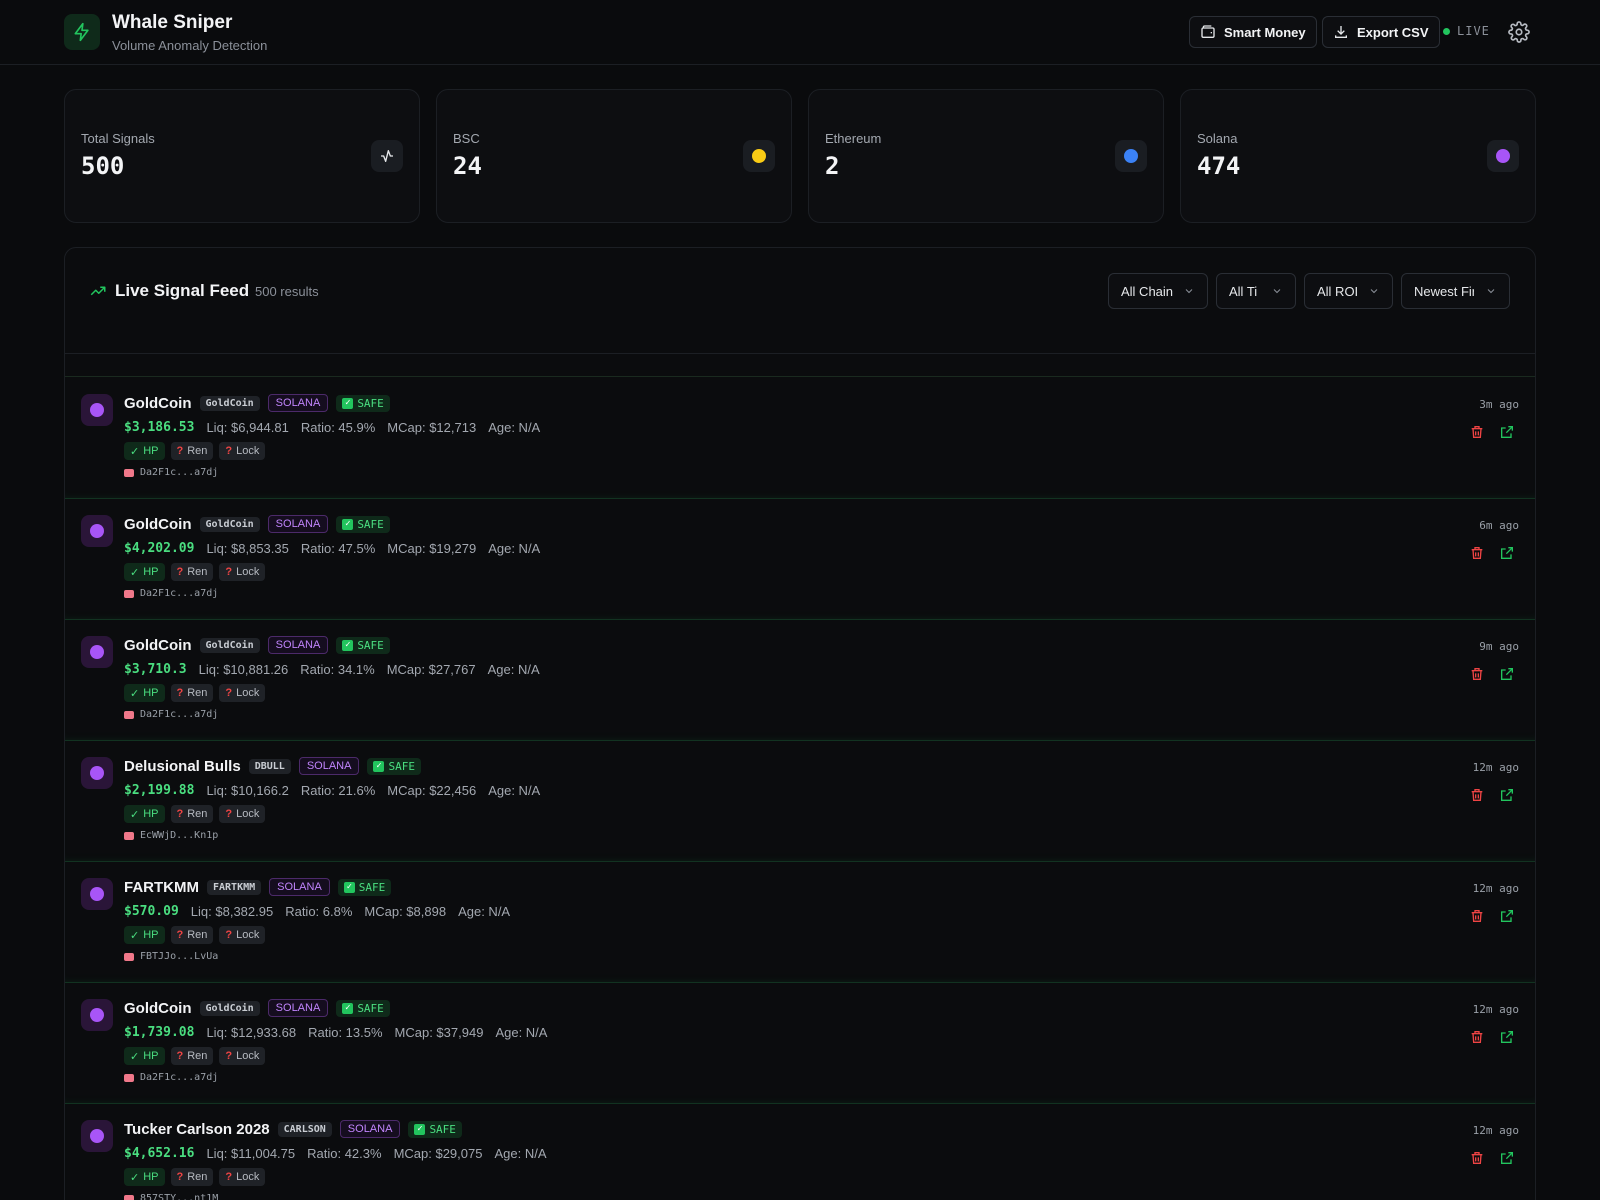  I want to click on mcap-value: MCap: $37,949, so click(439, 1032).